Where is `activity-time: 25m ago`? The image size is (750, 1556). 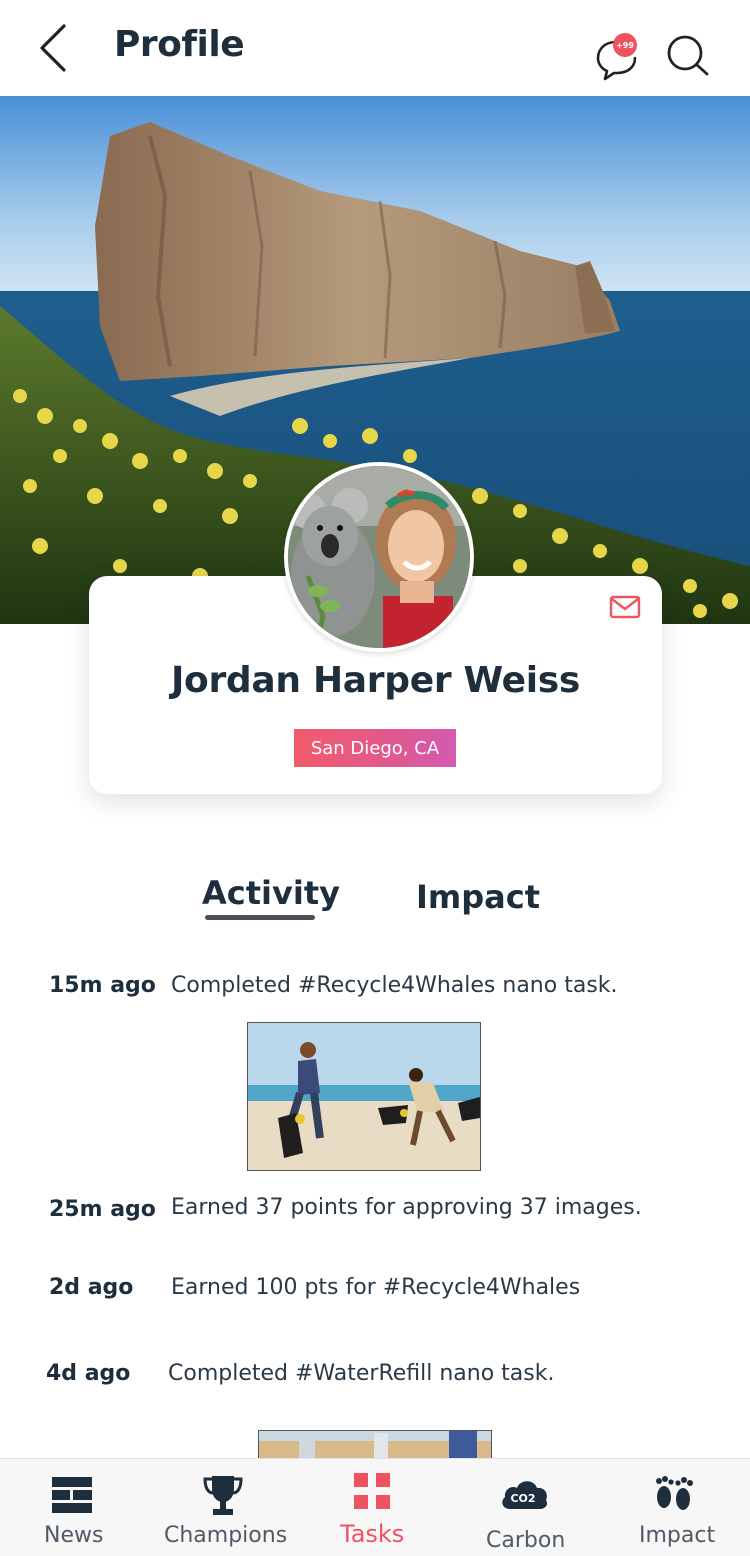 activity-time: 25m ago is located at coordinates (102, 1209).